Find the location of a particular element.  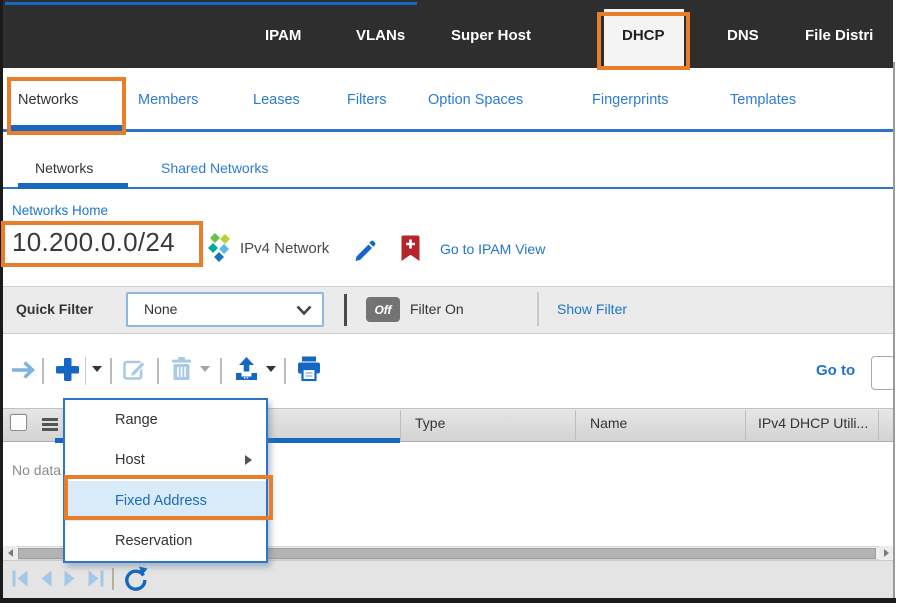

column-header-type: Type is located at coordinates (430, 423).